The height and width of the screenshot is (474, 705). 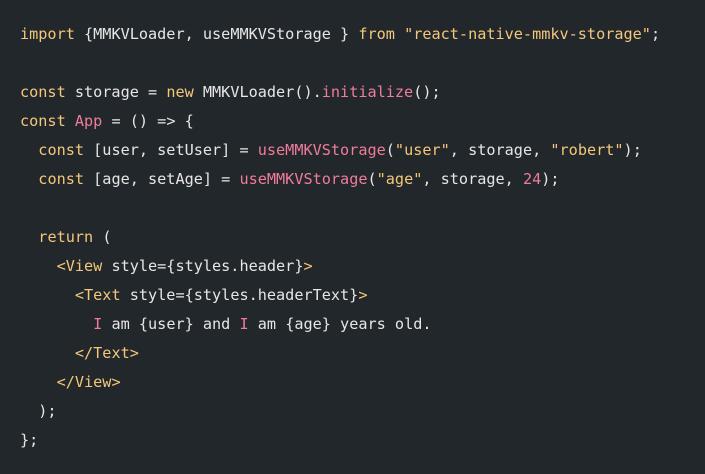 What do you see at coordinates (367, 92) in the screenshot?
I see `code-token-function: initialize` at bounding box center [367, 92].